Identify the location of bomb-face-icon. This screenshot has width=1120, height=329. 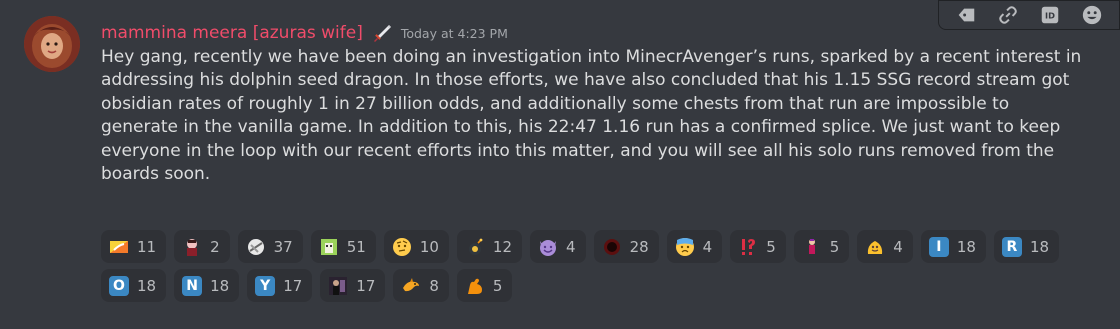
(475, 247).